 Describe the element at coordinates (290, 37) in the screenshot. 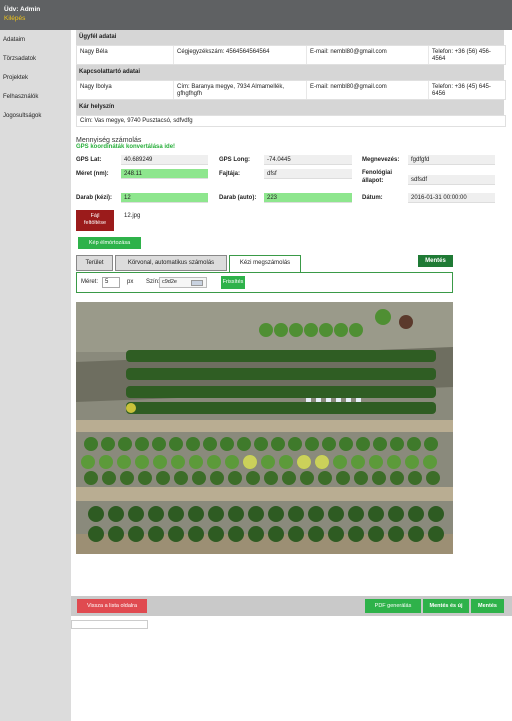

I see `client-section-title: Ügyfél adatai` at that location.